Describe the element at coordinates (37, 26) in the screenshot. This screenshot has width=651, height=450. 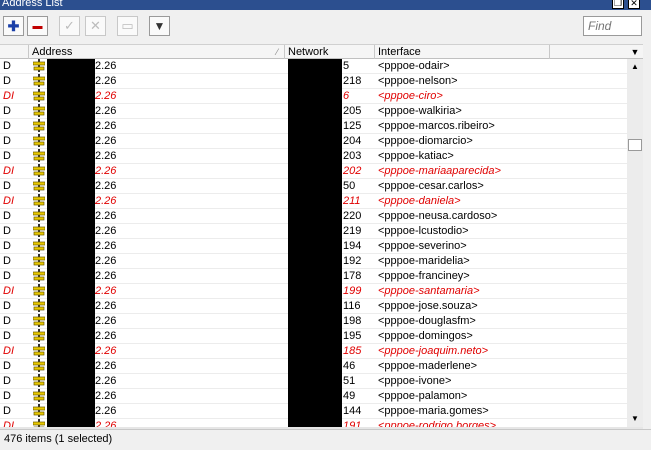
I see `remove-button: ▬` at that location.